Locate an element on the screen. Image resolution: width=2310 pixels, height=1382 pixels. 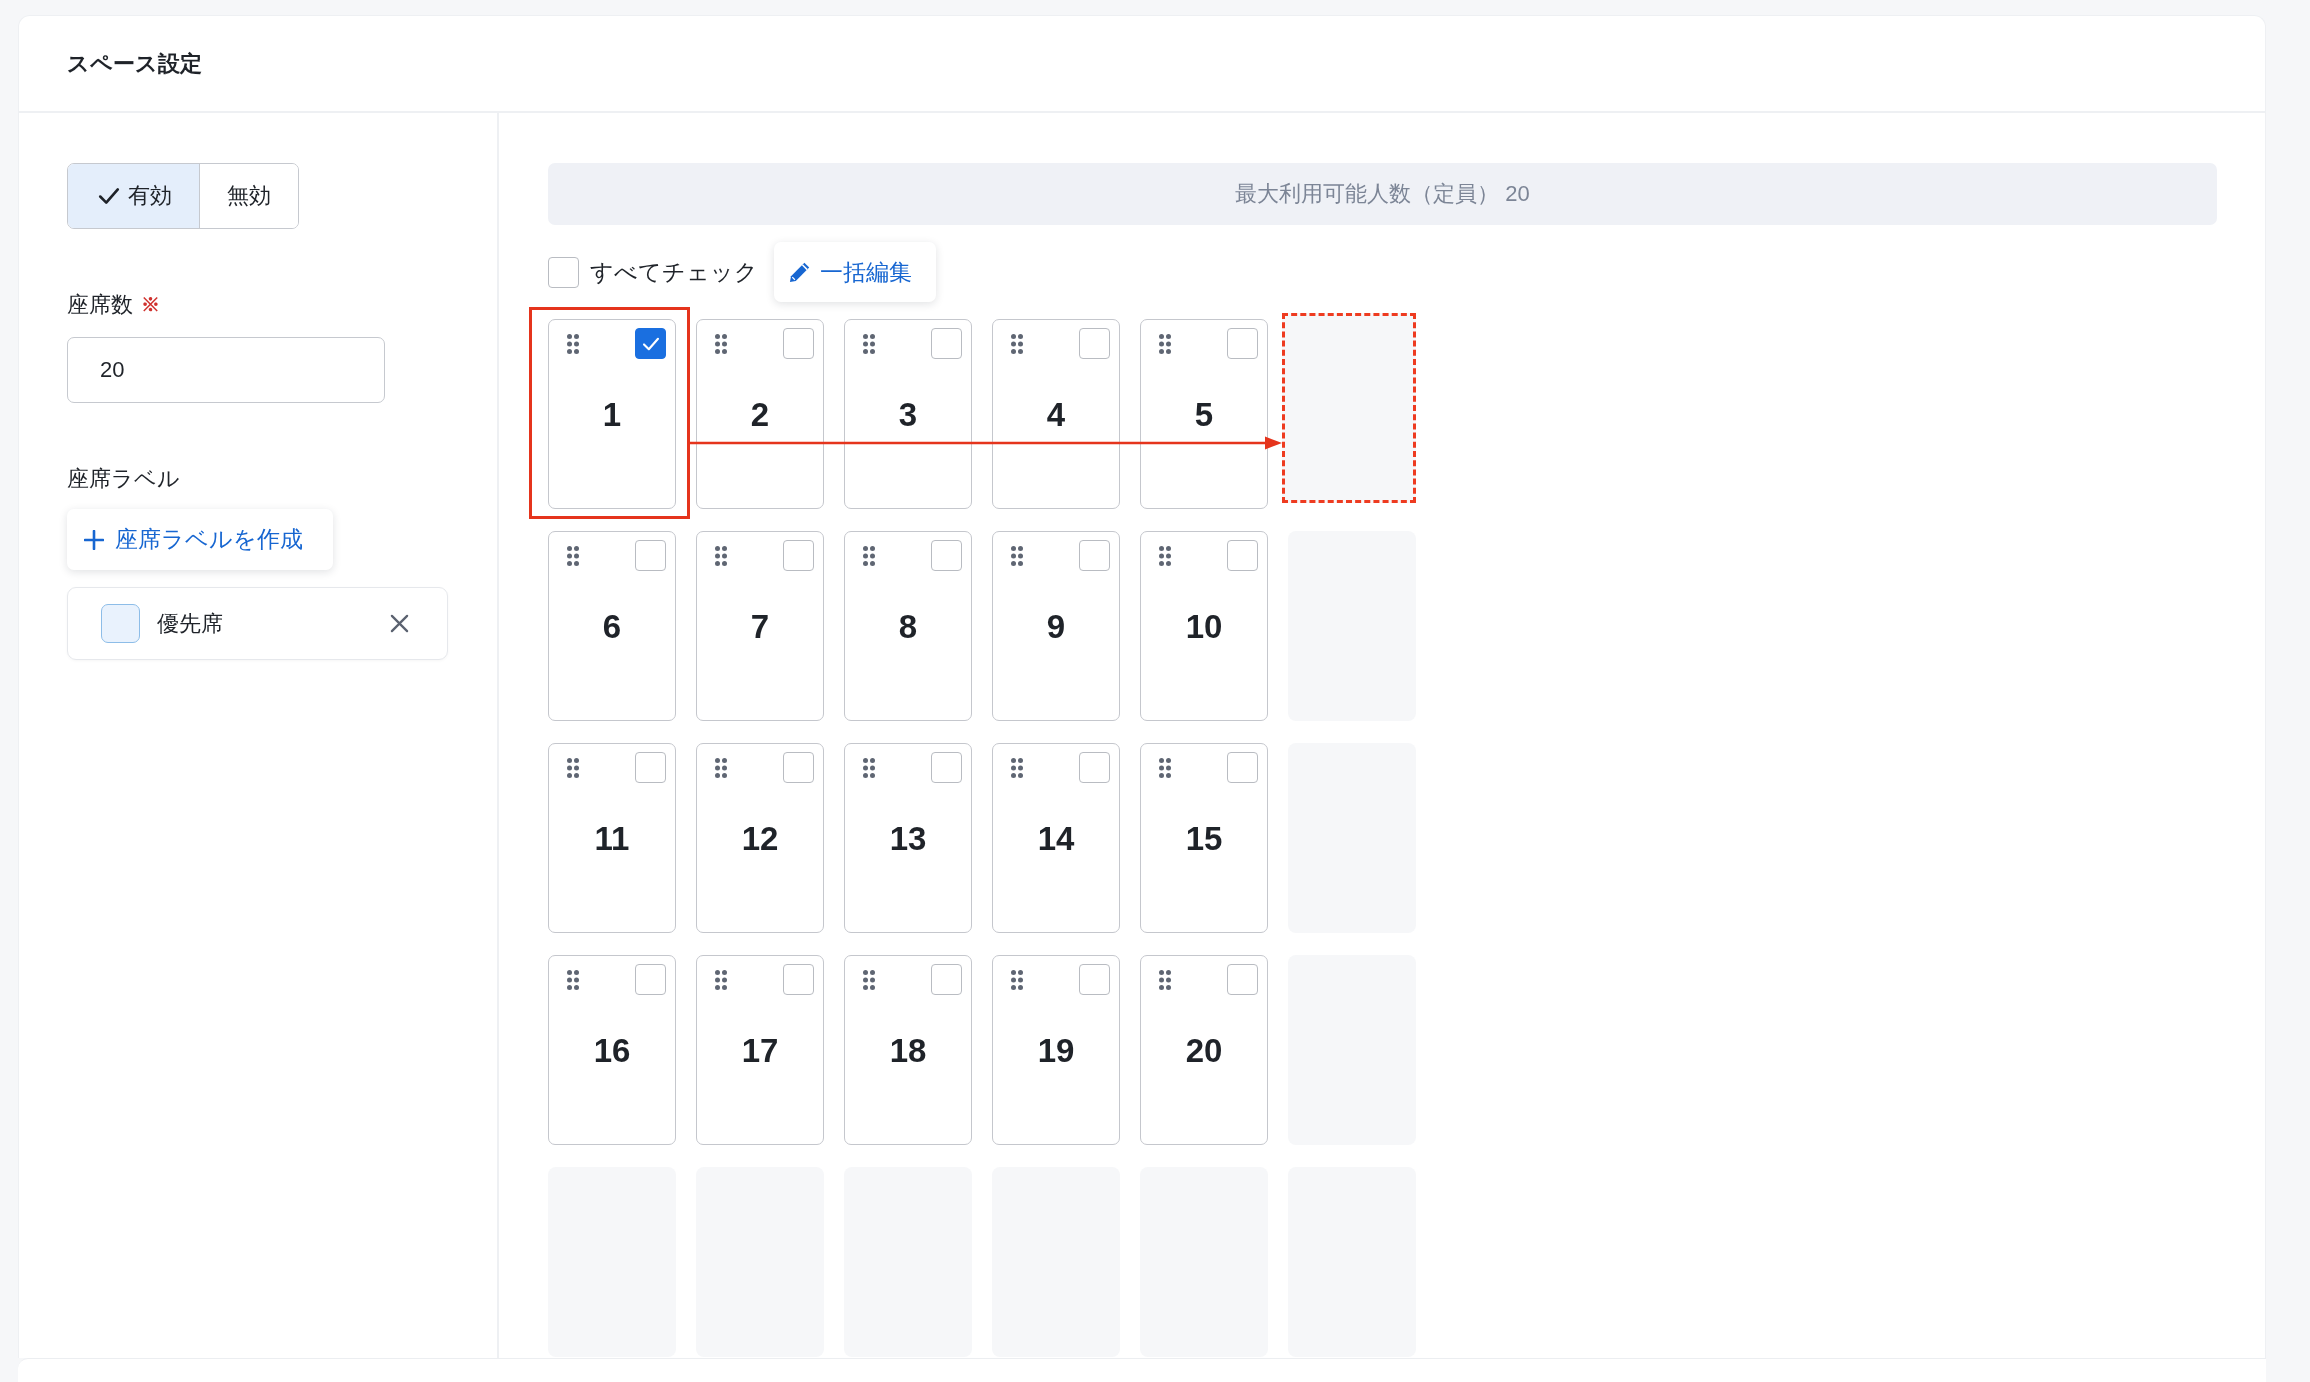
seat-card: 15 is located at coordinates (1204, 838).